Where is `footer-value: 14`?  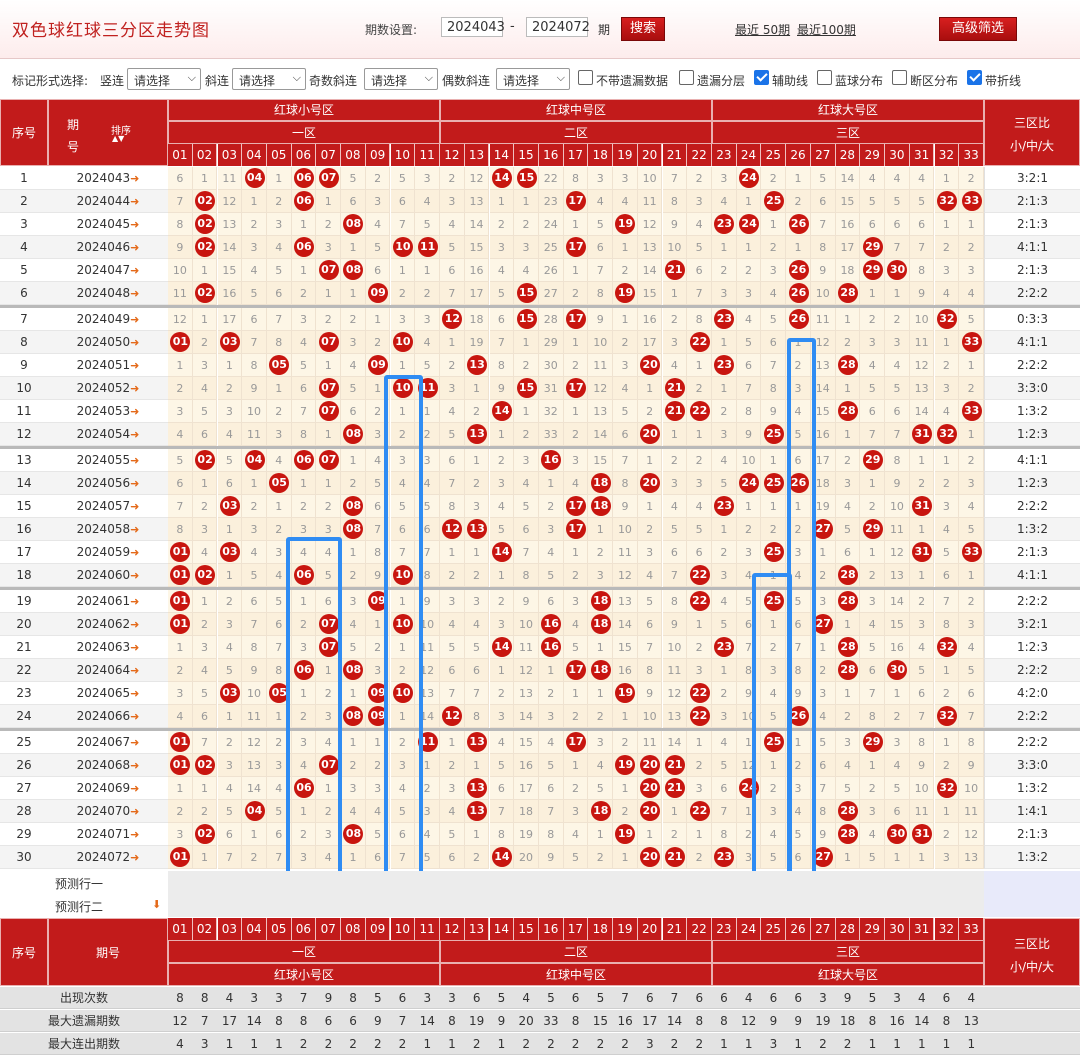
footer-value: 14 is located at coordinates (674, 1021).